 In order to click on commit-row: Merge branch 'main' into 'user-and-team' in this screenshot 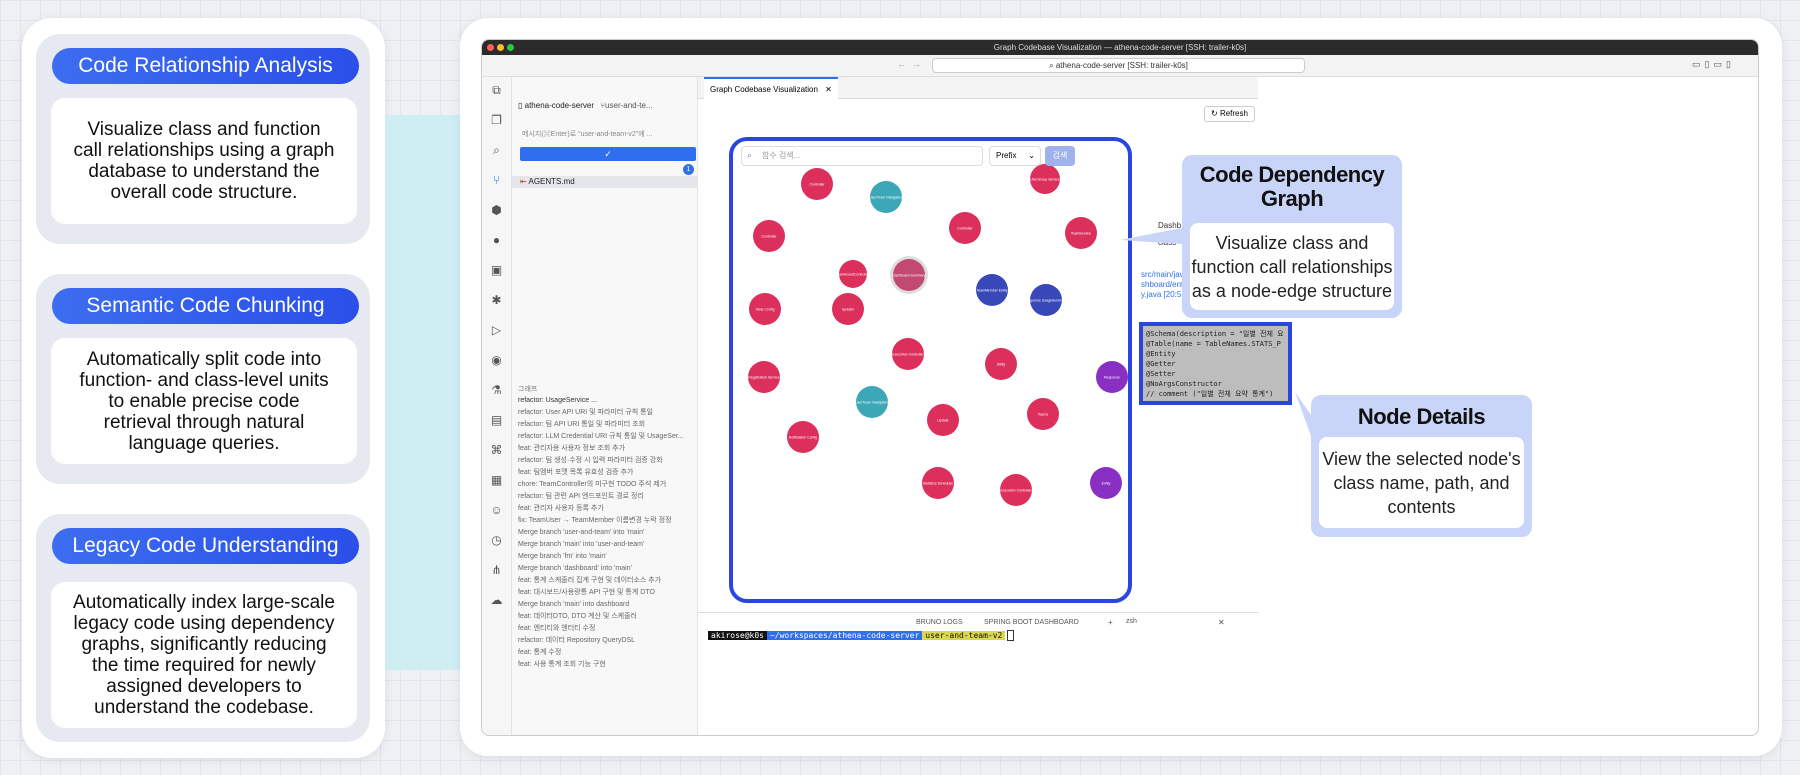, I will do `click(581, 545)`.